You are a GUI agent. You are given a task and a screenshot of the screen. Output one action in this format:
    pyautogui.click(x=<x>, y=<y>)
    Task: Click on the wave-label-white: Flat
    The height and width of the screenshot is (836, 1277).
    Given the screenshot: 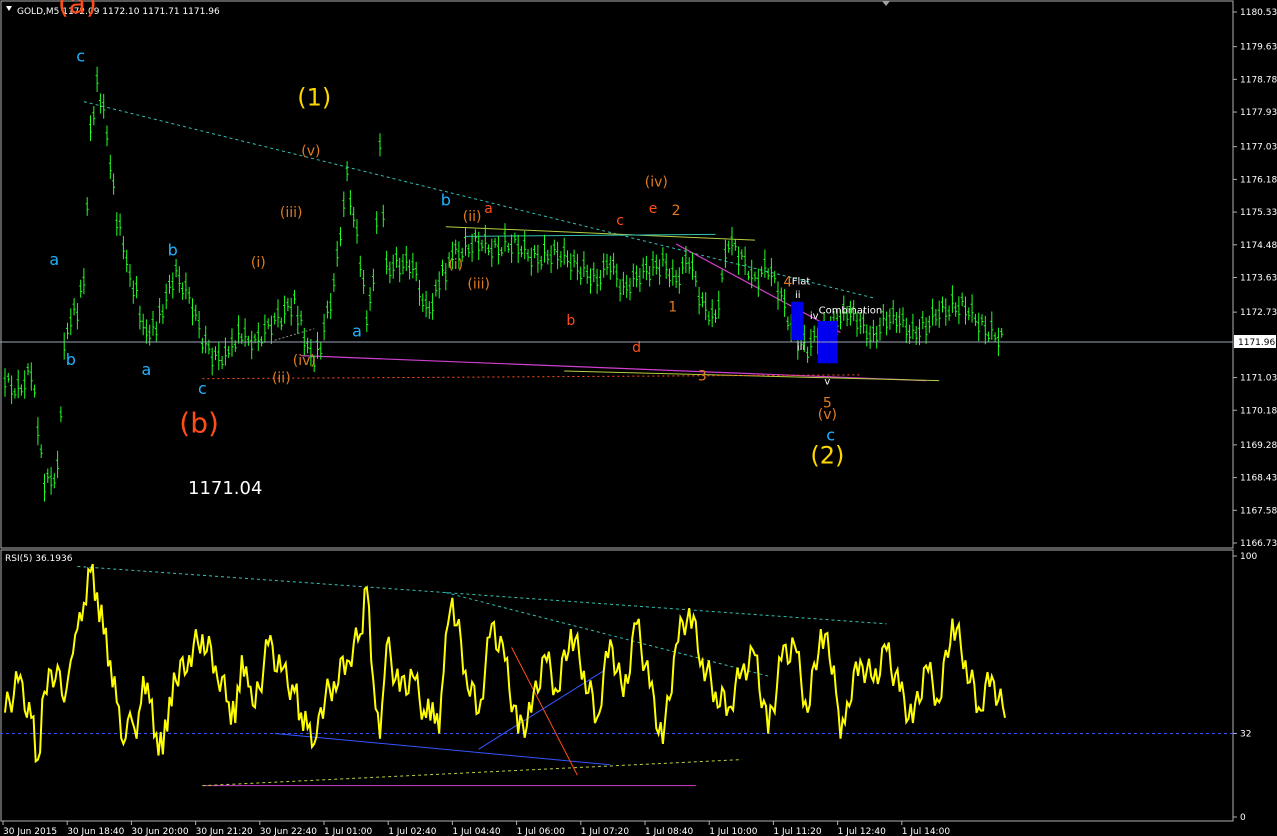 What is the action you would take?
    pyautogui.click(x=801, y=281)
    